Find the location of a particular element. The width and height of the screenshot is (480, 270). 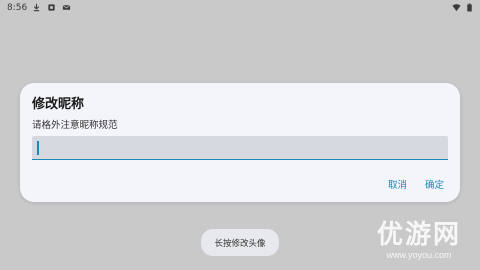

status-icons-right is located at coordinates (463, 7).